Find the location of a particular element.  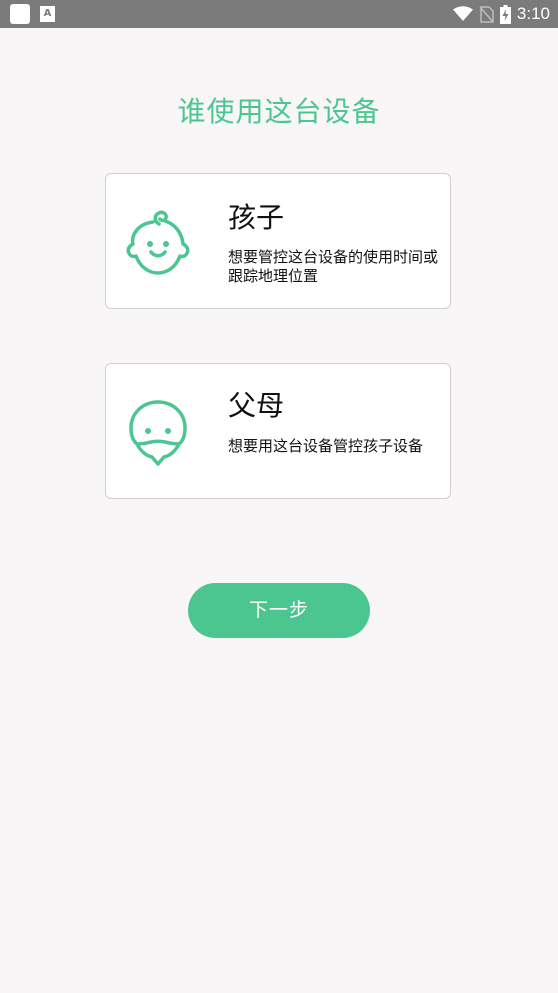

clock-time: 3:10 is located at coordinates (533, 13).